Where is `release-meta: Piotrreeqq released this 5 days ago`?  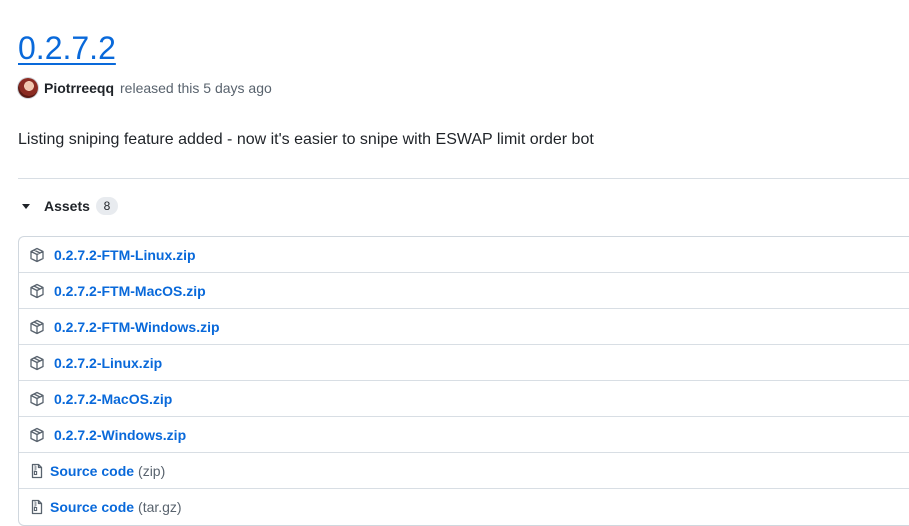
release-meta: Piotrreeqq released this 5 days ago is located at coordinates (145, 88).